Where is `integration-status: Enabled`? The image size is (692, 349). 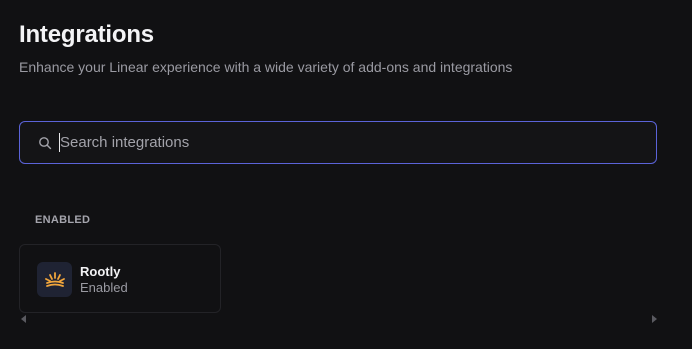
integration-status: Enabled is located at coordinates (104, 287).